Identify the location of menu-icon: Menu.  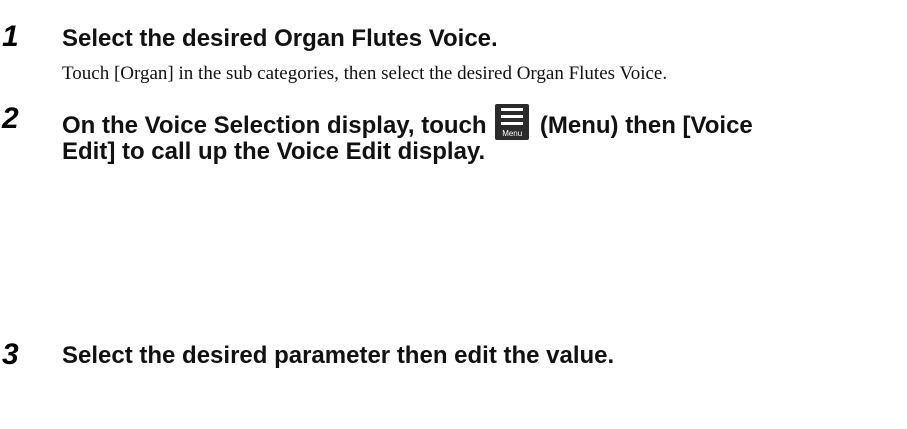
(512, 122).